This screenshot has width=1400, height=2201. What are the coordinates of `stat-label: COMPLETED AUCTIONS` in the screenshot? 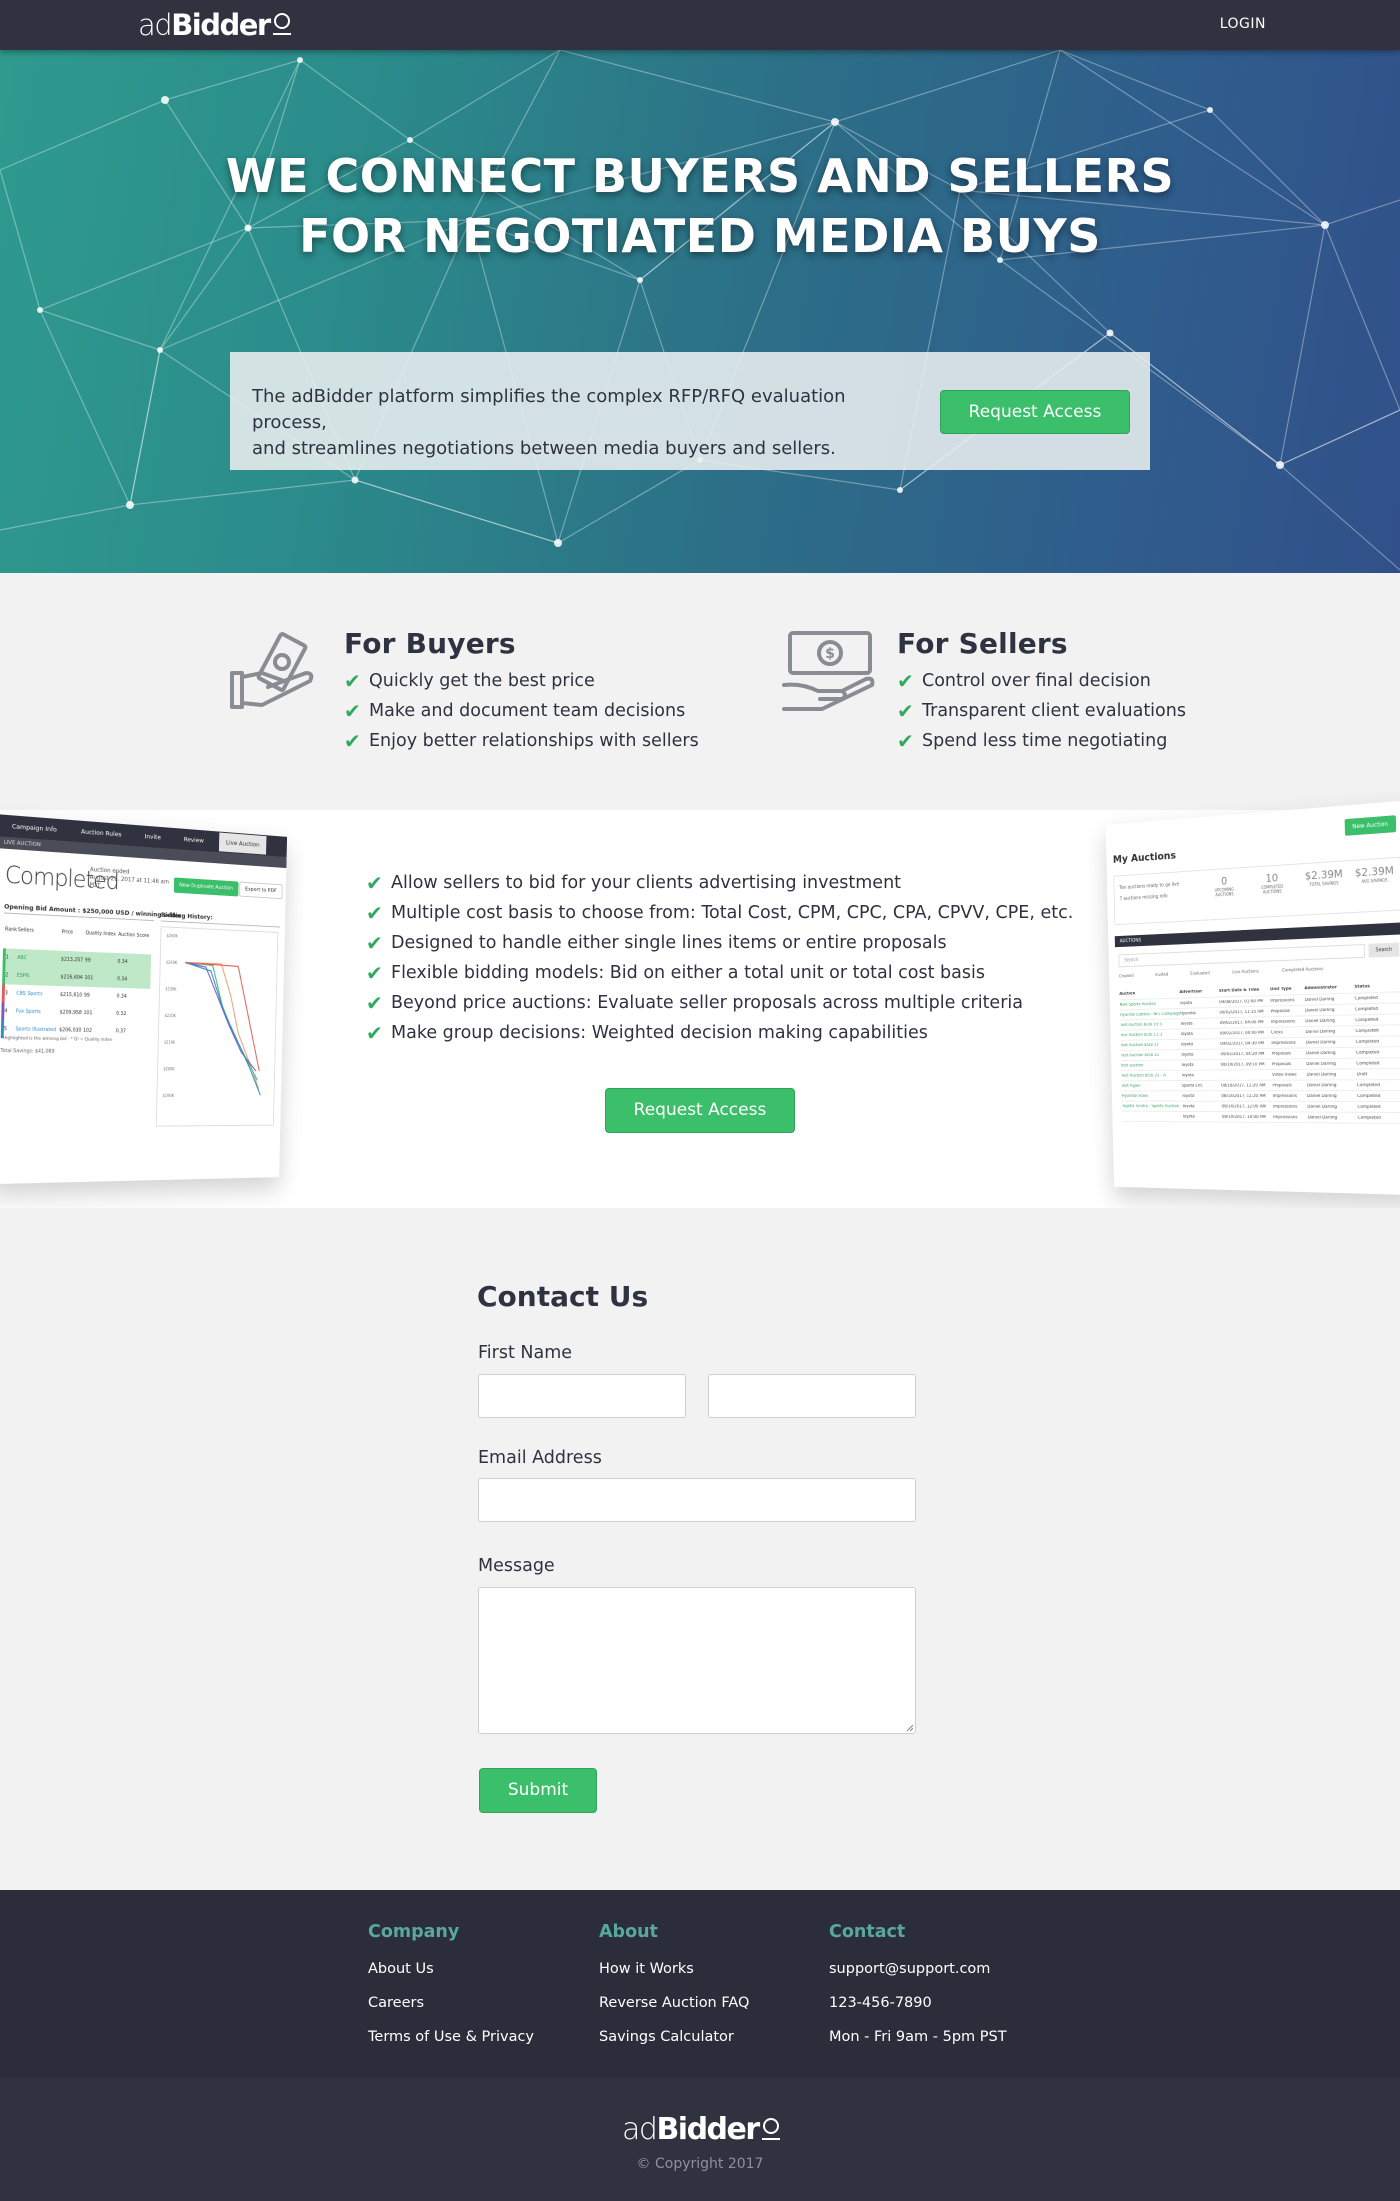 It's located at (1272, 889).